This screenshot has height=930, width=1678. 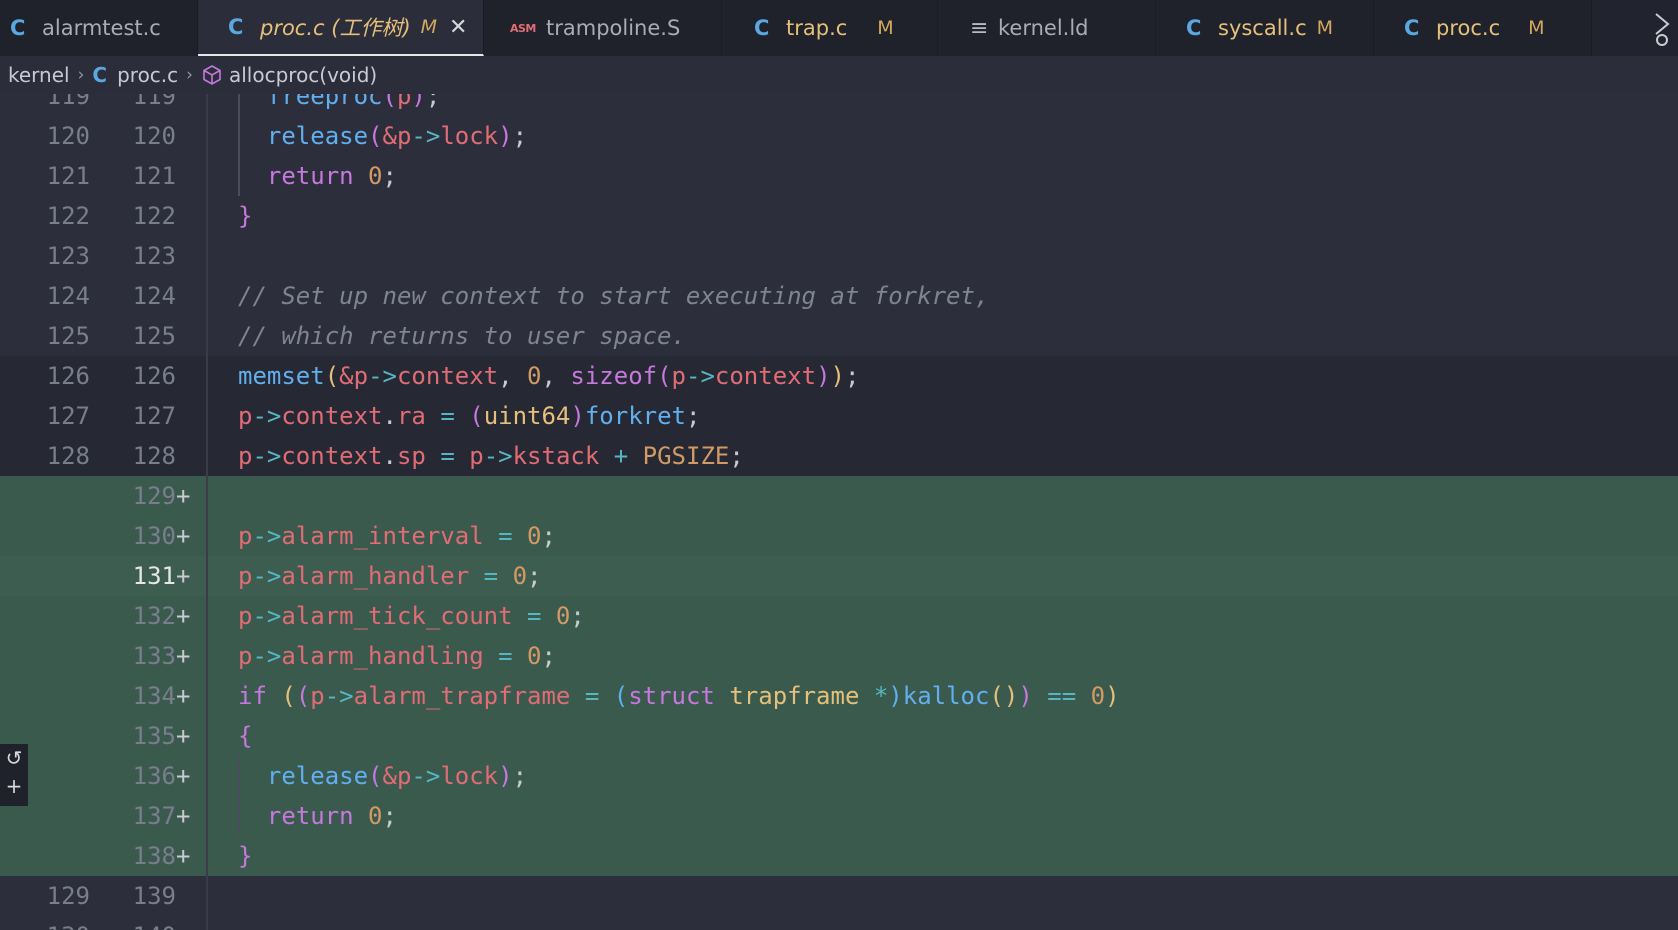 What do you see at coordinates (397, 536) in the screenshot?
I see `code-text: p->alarm_interval = 0;` at bounding box center [397, 536].